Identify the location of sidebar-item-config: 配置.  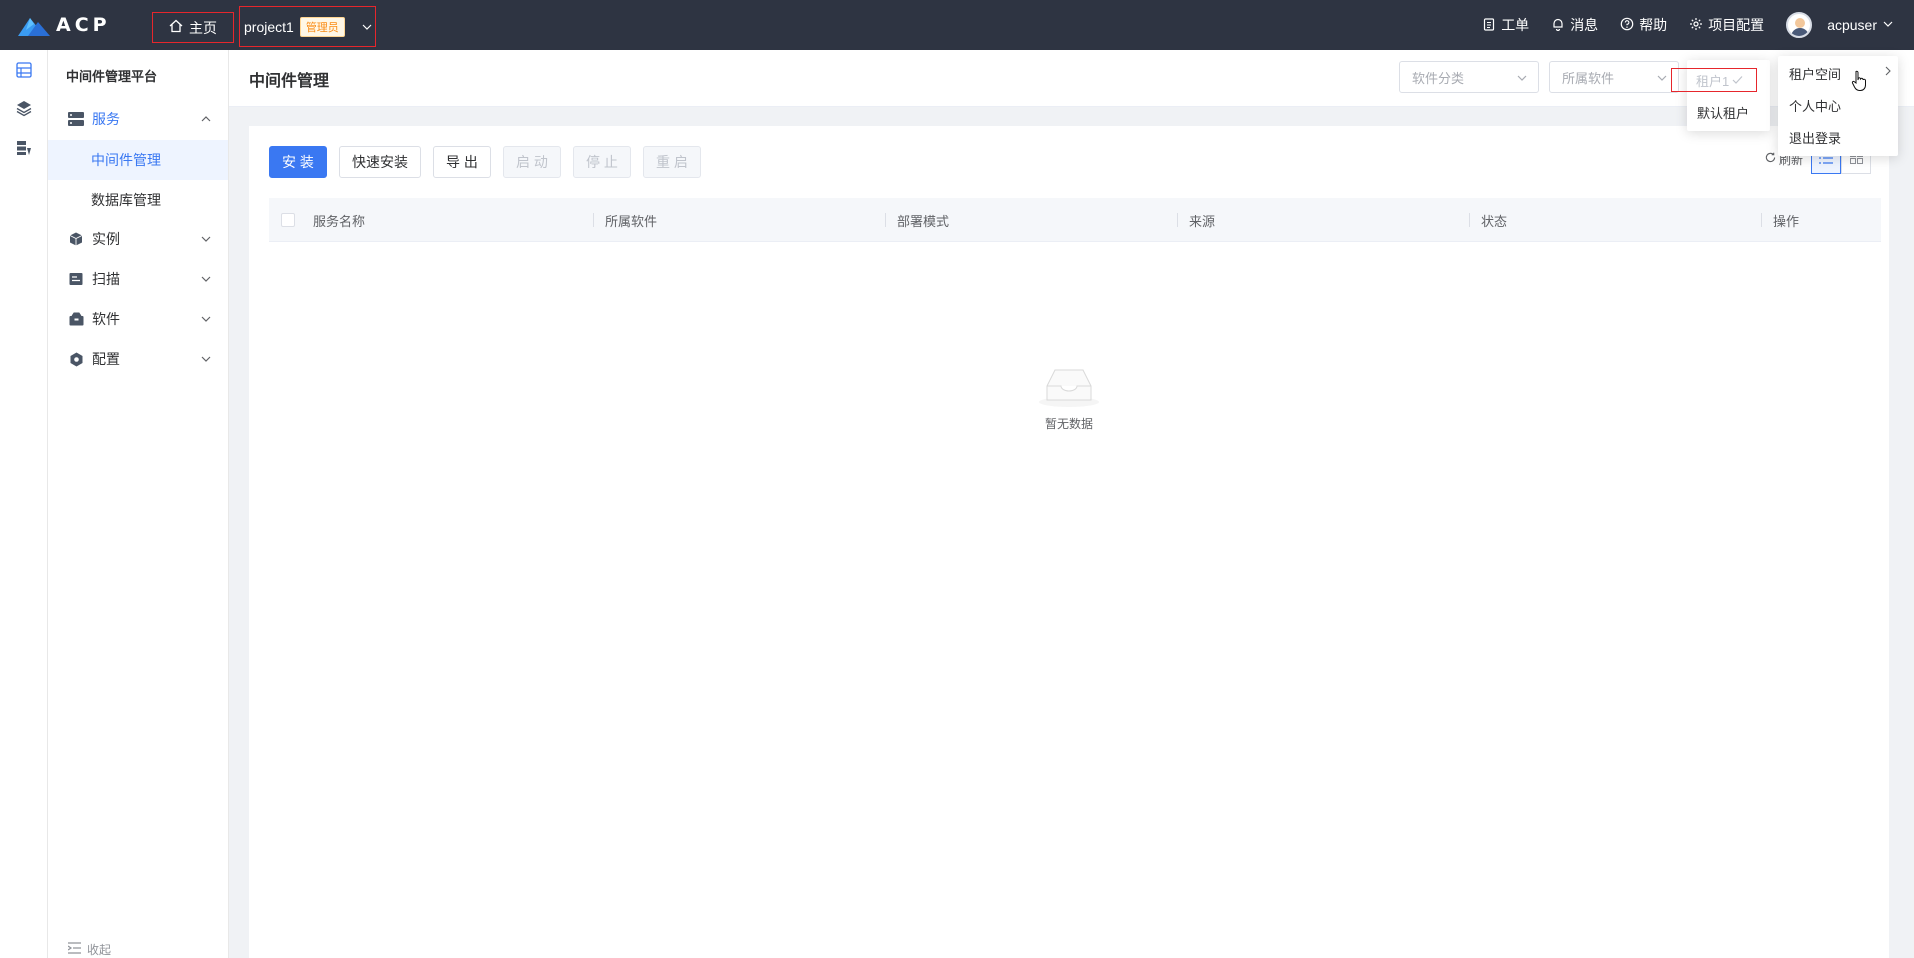
(138, 359).